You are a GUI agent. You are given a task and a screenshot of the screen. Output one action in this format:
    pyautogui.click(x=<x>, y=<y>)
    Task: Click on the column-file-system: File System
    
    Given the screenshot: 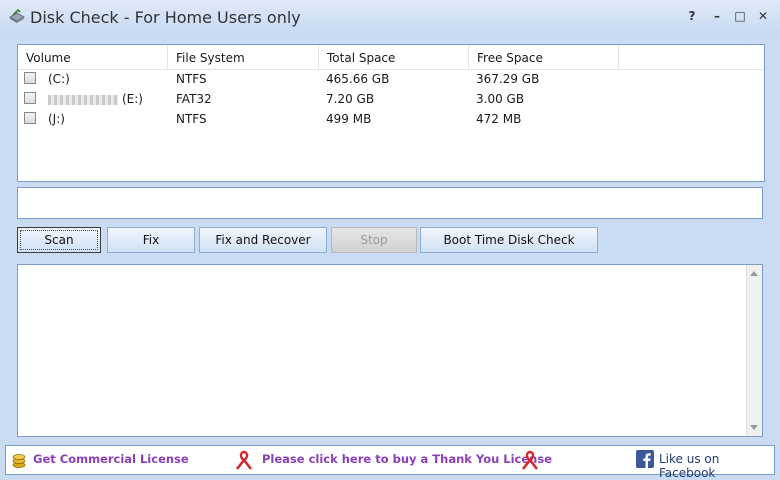 What is the action you would take?
    pyautogui.click(x=243, y=57)
    